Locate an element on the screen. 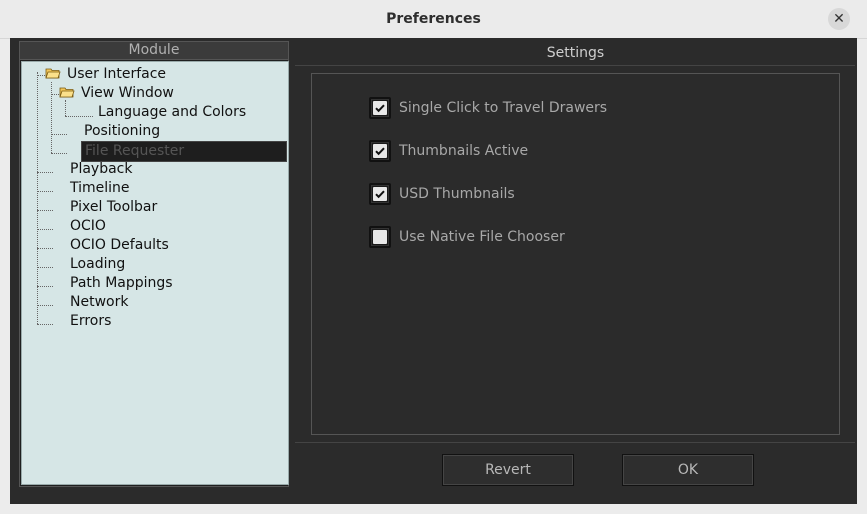  close-icon: ✕ is located at coordinates (839, 19).